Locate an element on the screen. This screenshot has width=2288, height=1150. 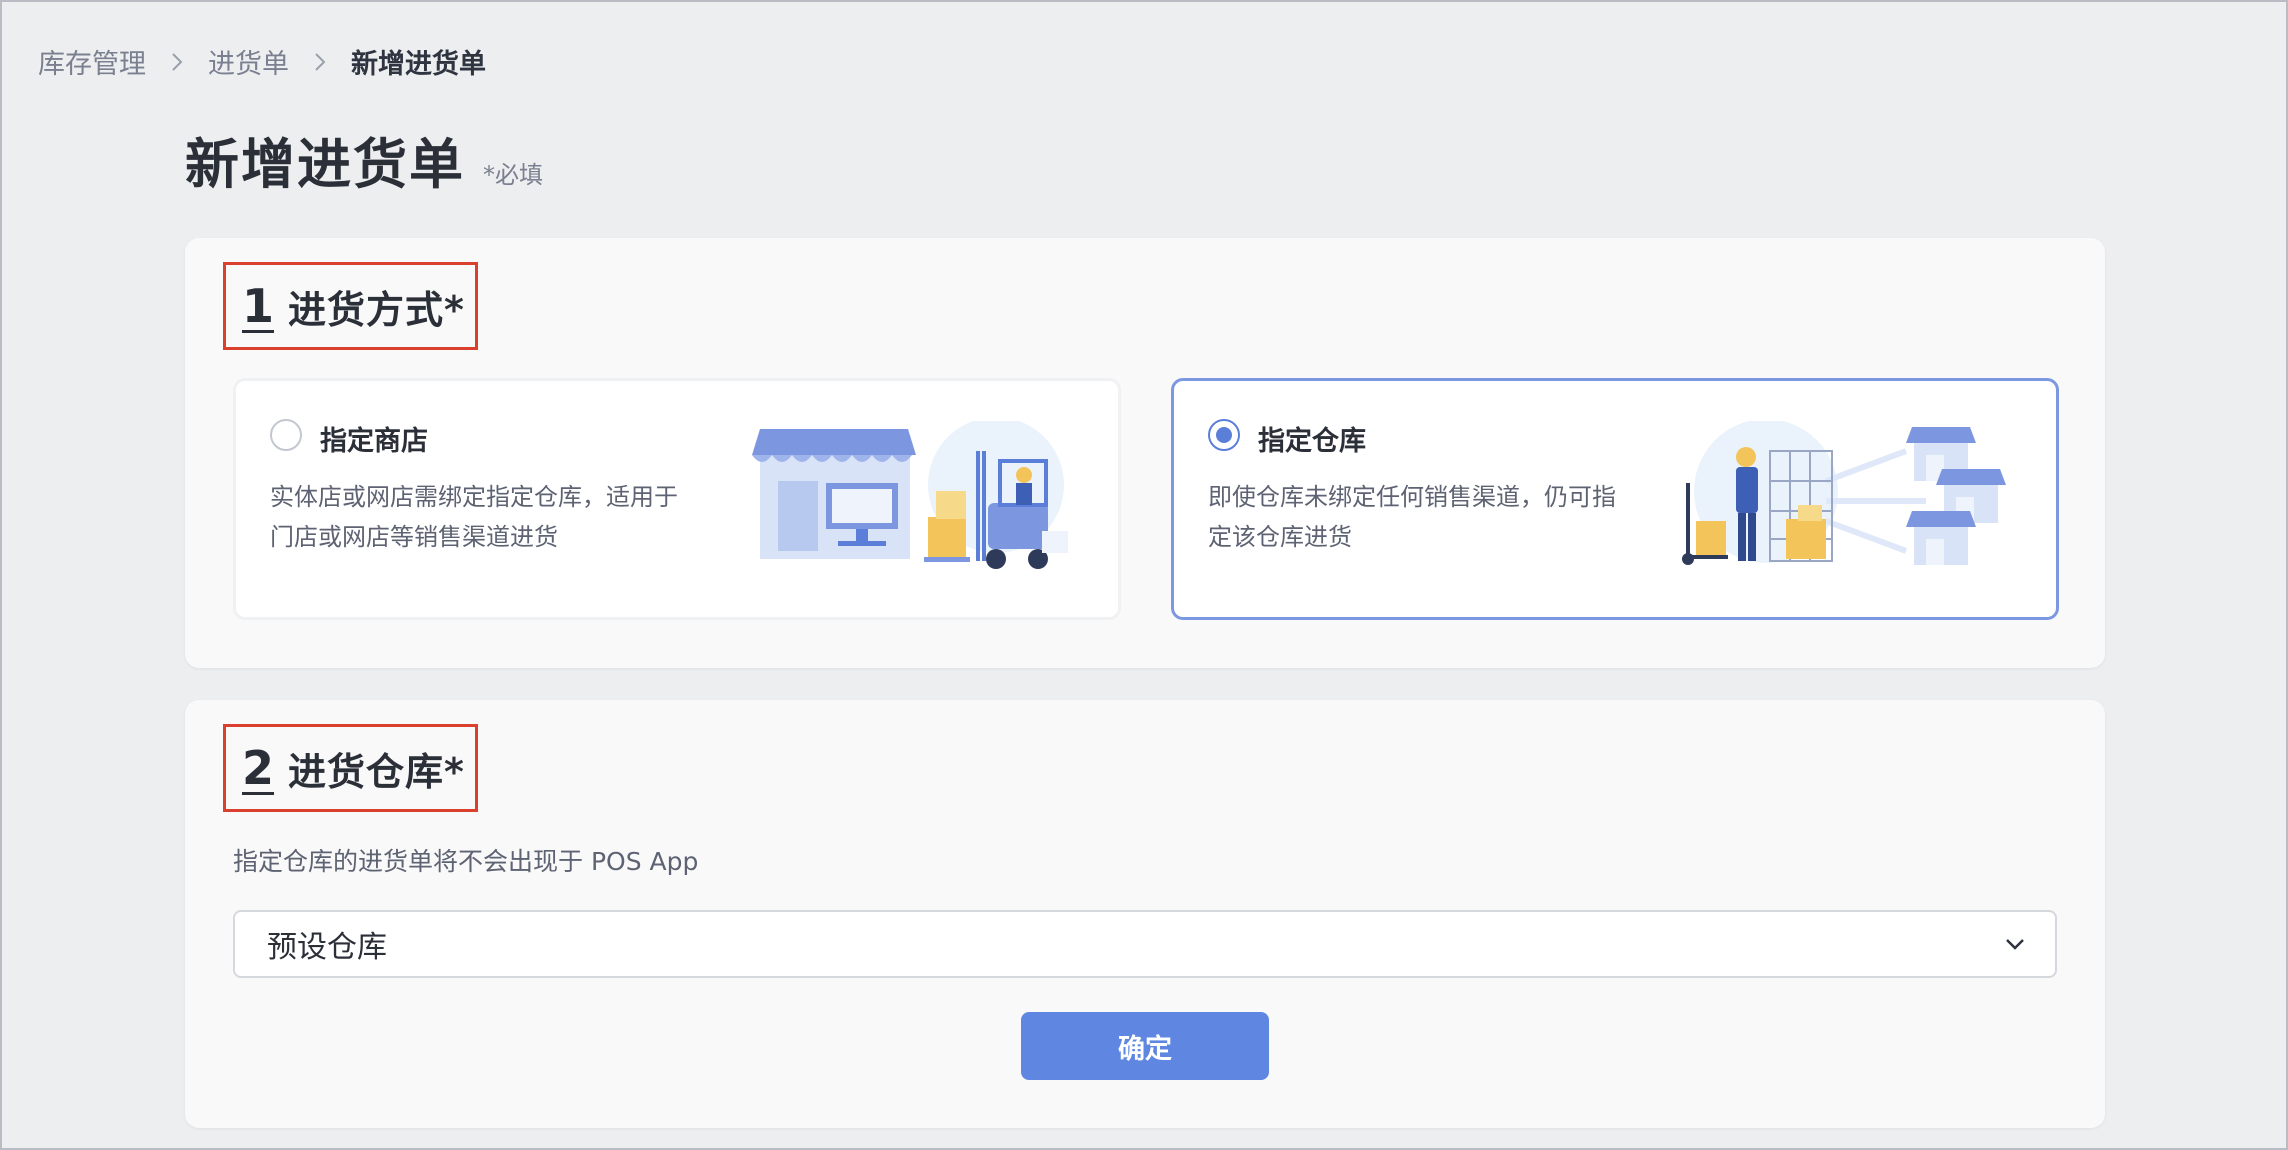
option-designated-warehouse: 指定仓库 即使仓库未绑定任何销售渠道，仍可指定该仓库进货 is located at coordinates (1615, 499).